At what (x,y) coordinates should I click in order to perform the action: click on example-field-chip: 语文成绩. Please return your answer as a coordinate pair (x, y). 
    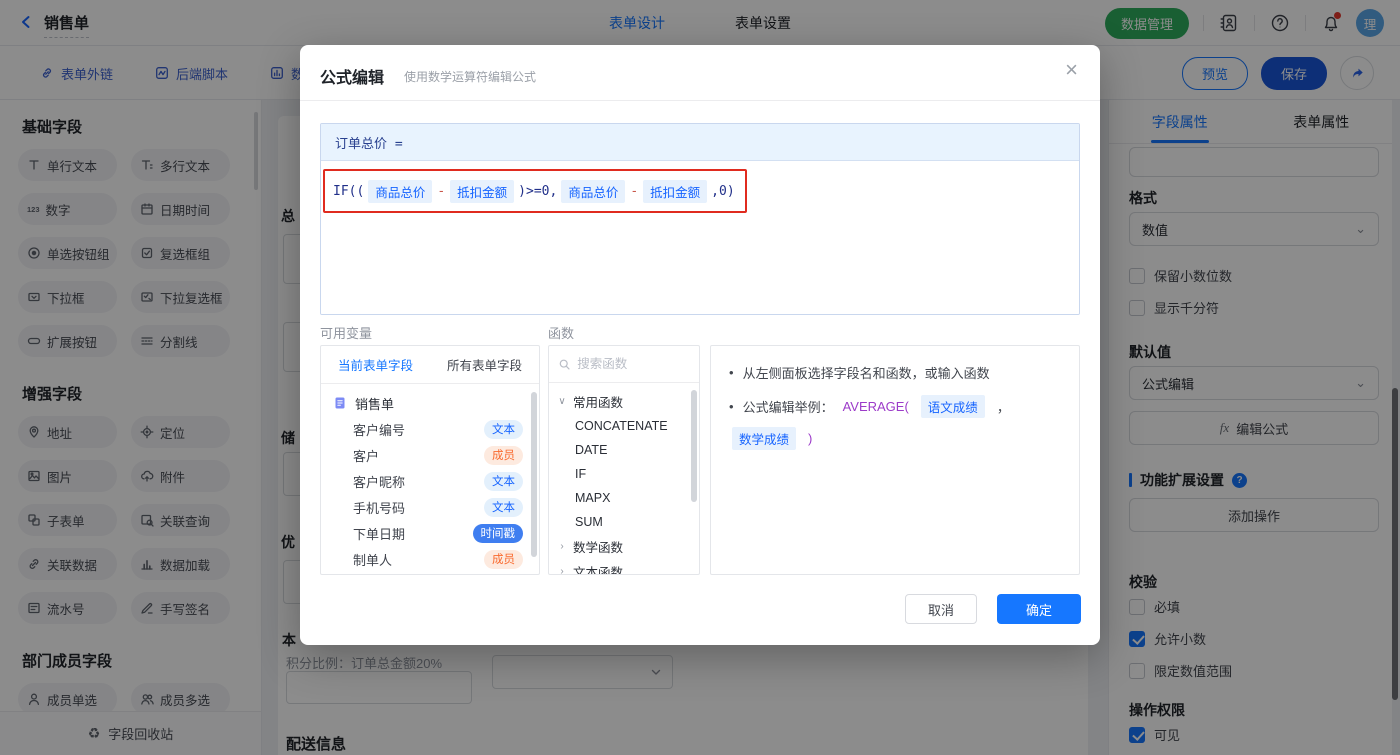
    Looking at the image, I should click on (952, 406).